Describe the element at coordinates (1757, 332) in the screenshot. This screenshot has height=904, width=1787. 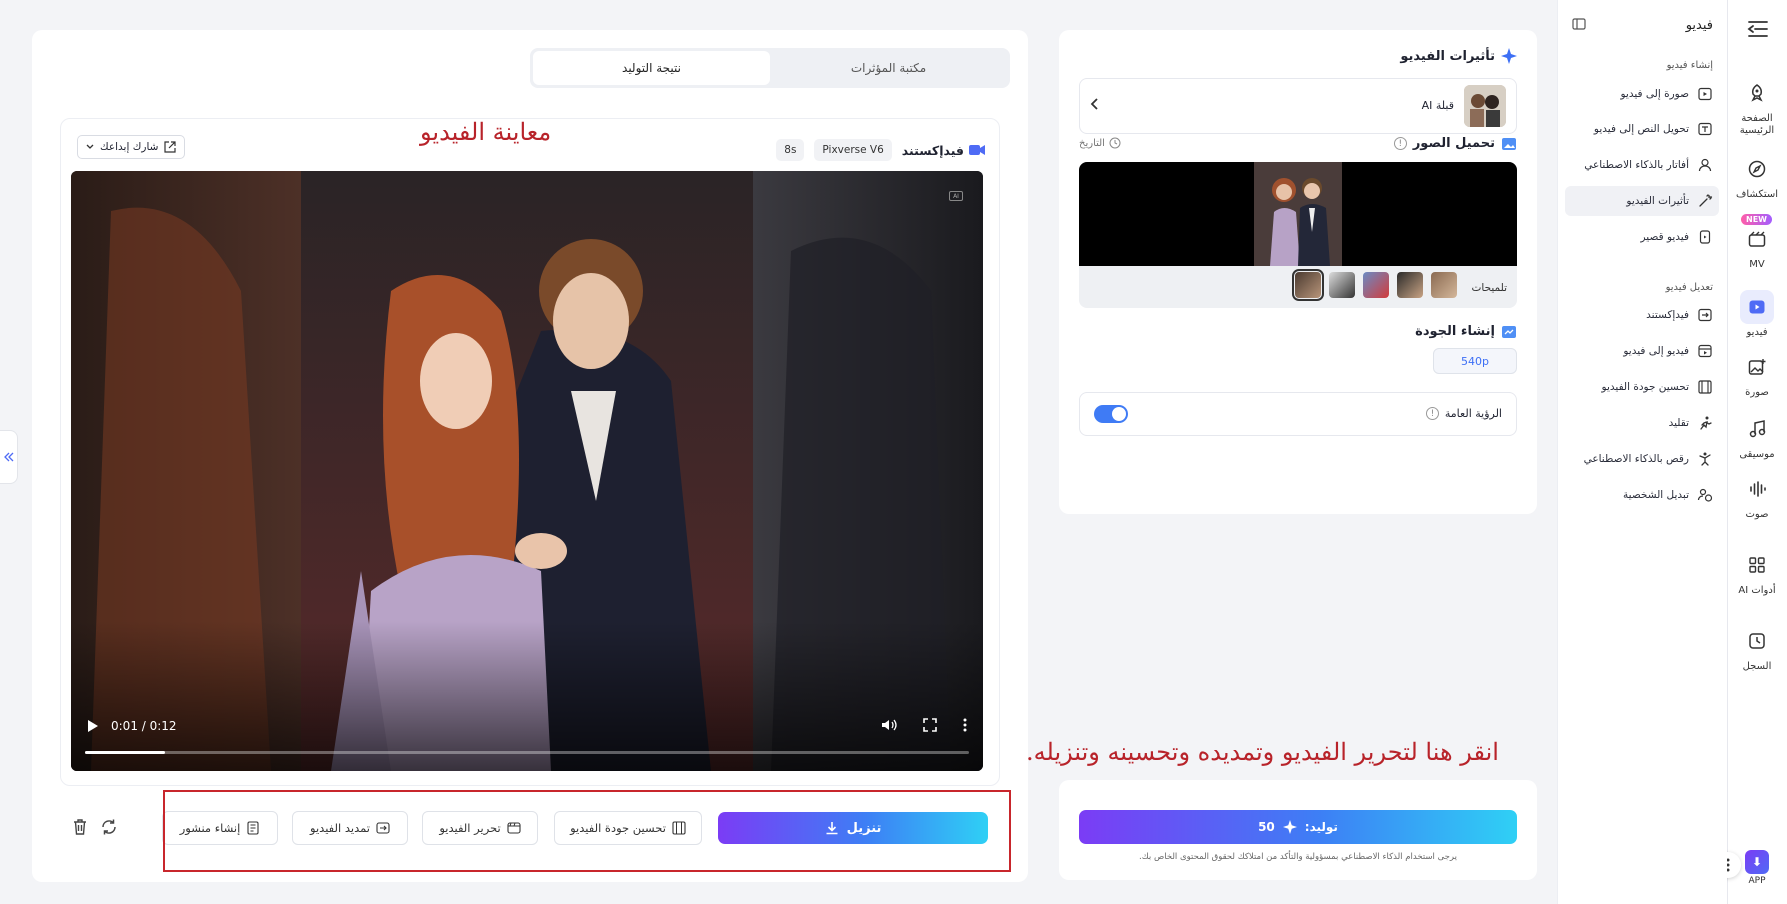
I see `rail-label: فيديو` at that location.